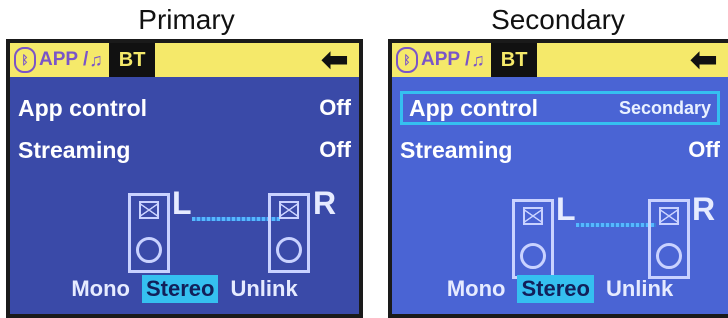  I want to click on app-control-value: Secondary, so click(664, 107).